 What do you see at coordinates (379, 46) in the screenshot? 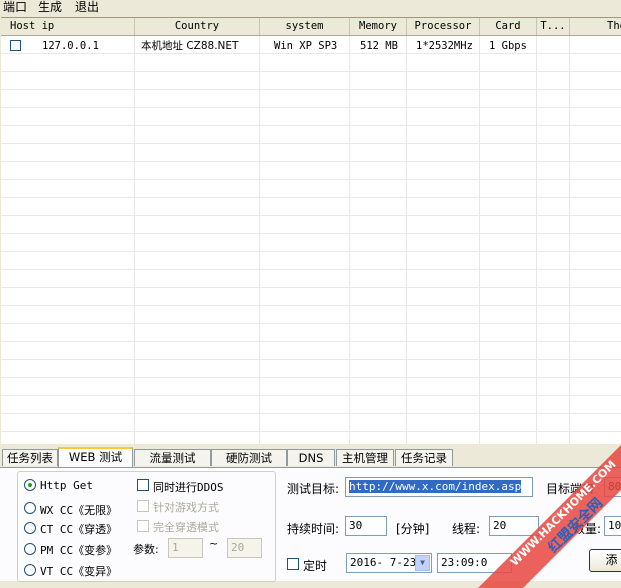
I see `cell-memory: 512 MB` at bounding box center [379, 46].